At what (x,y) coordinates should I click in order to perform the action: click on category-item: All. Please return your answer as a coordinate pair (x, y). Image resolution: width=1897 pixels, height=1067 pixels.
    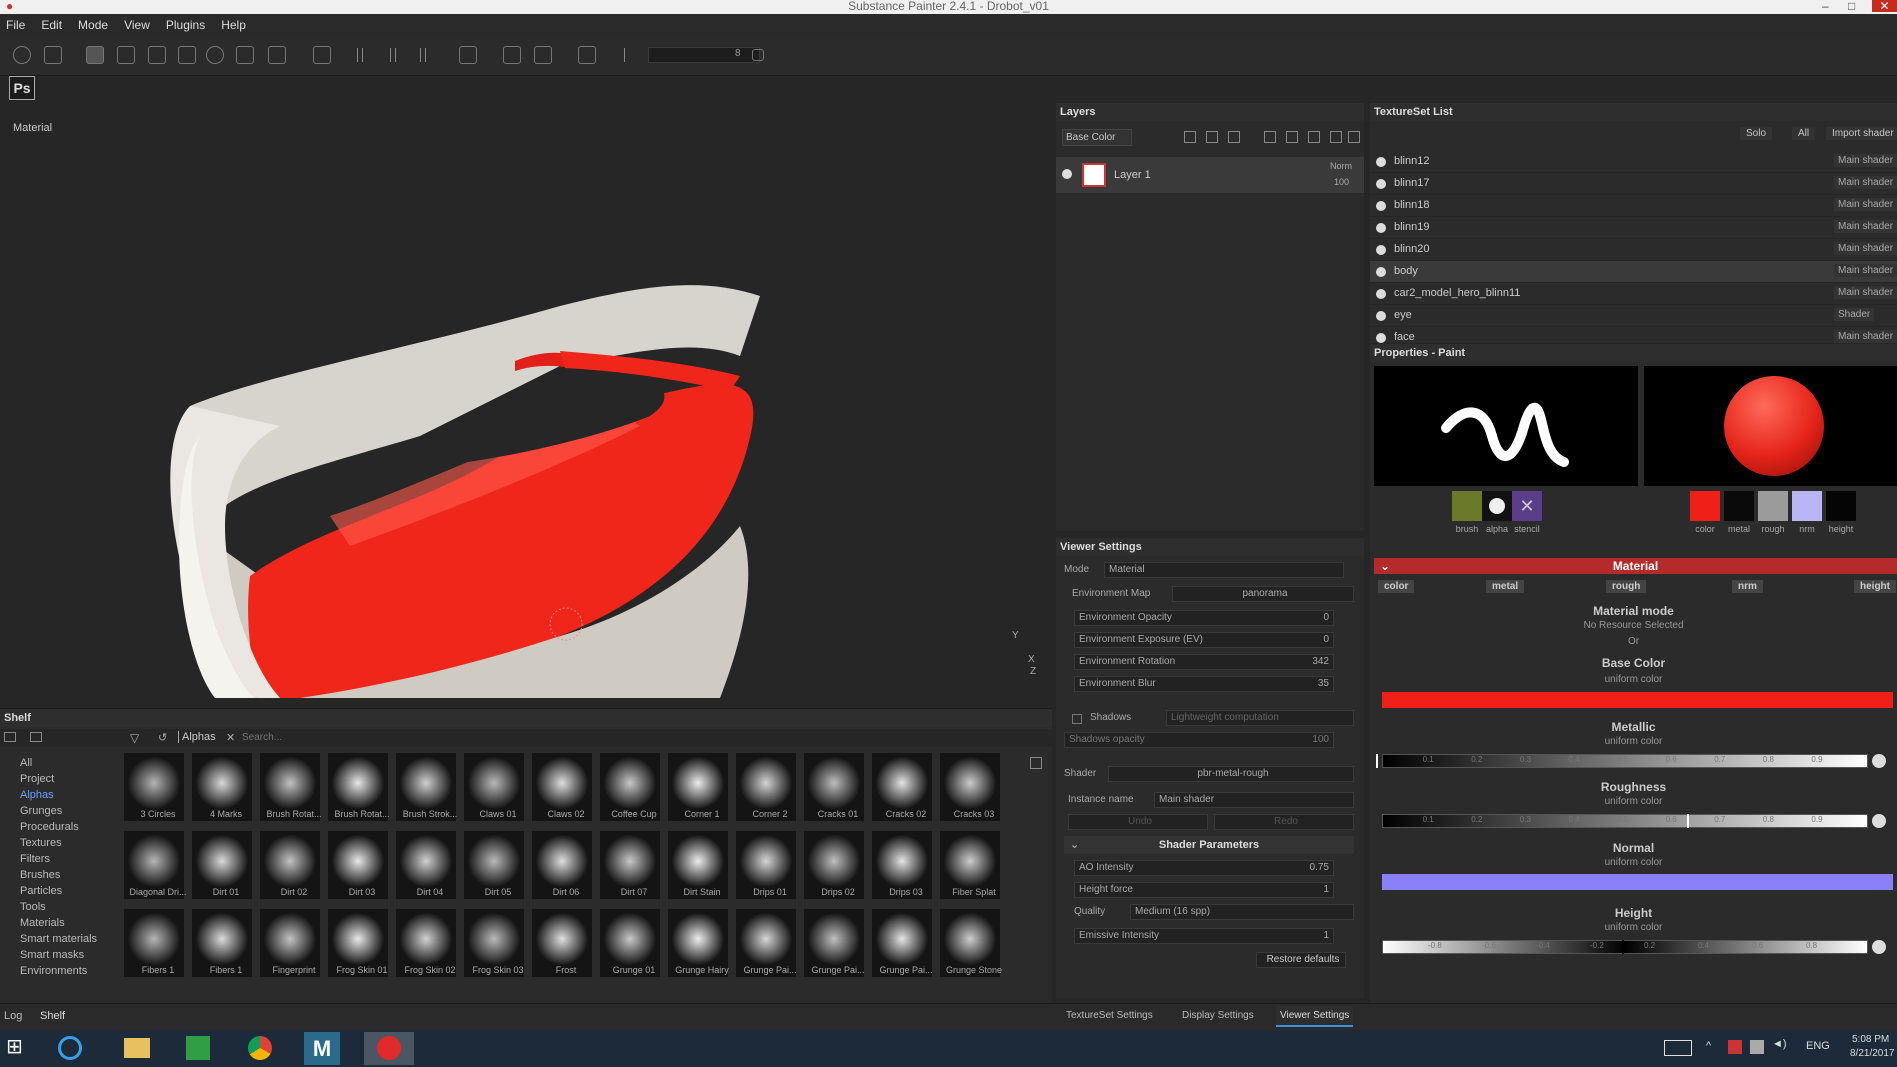
    Looking at the image, I should click on (26, 763).